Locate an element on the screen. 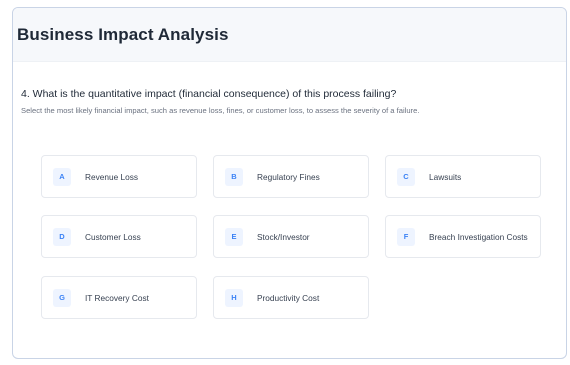 This screenshot has width=570, height=365. option-productivity-cost: H Productivity Cost is located at coordinates (291, 297).